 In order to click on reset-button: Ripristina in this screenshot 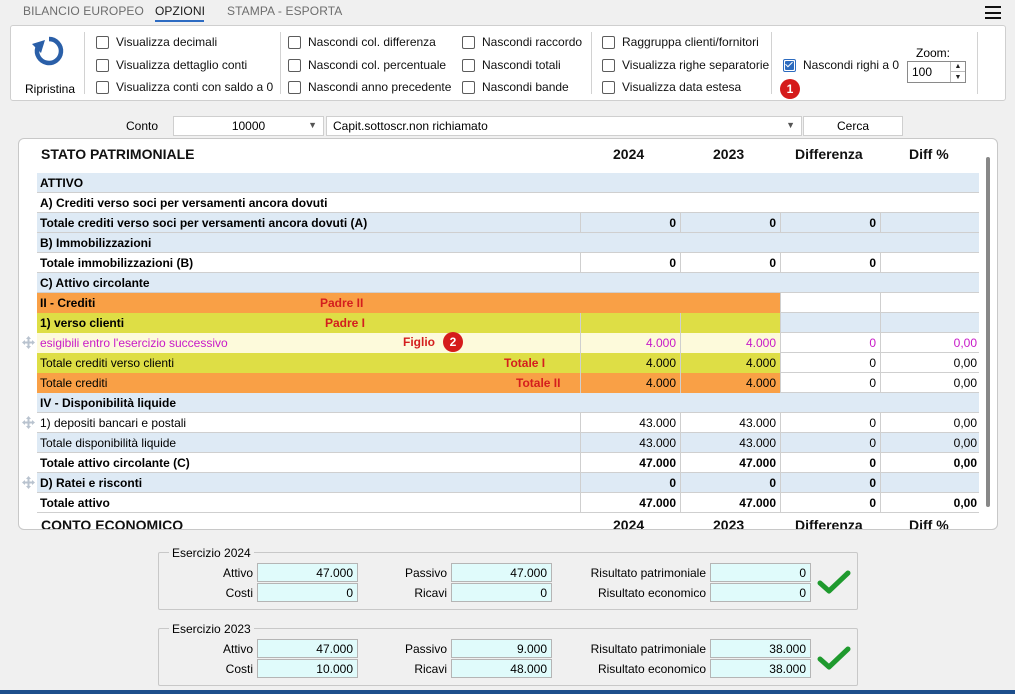, I will do `click(49, 64)`.